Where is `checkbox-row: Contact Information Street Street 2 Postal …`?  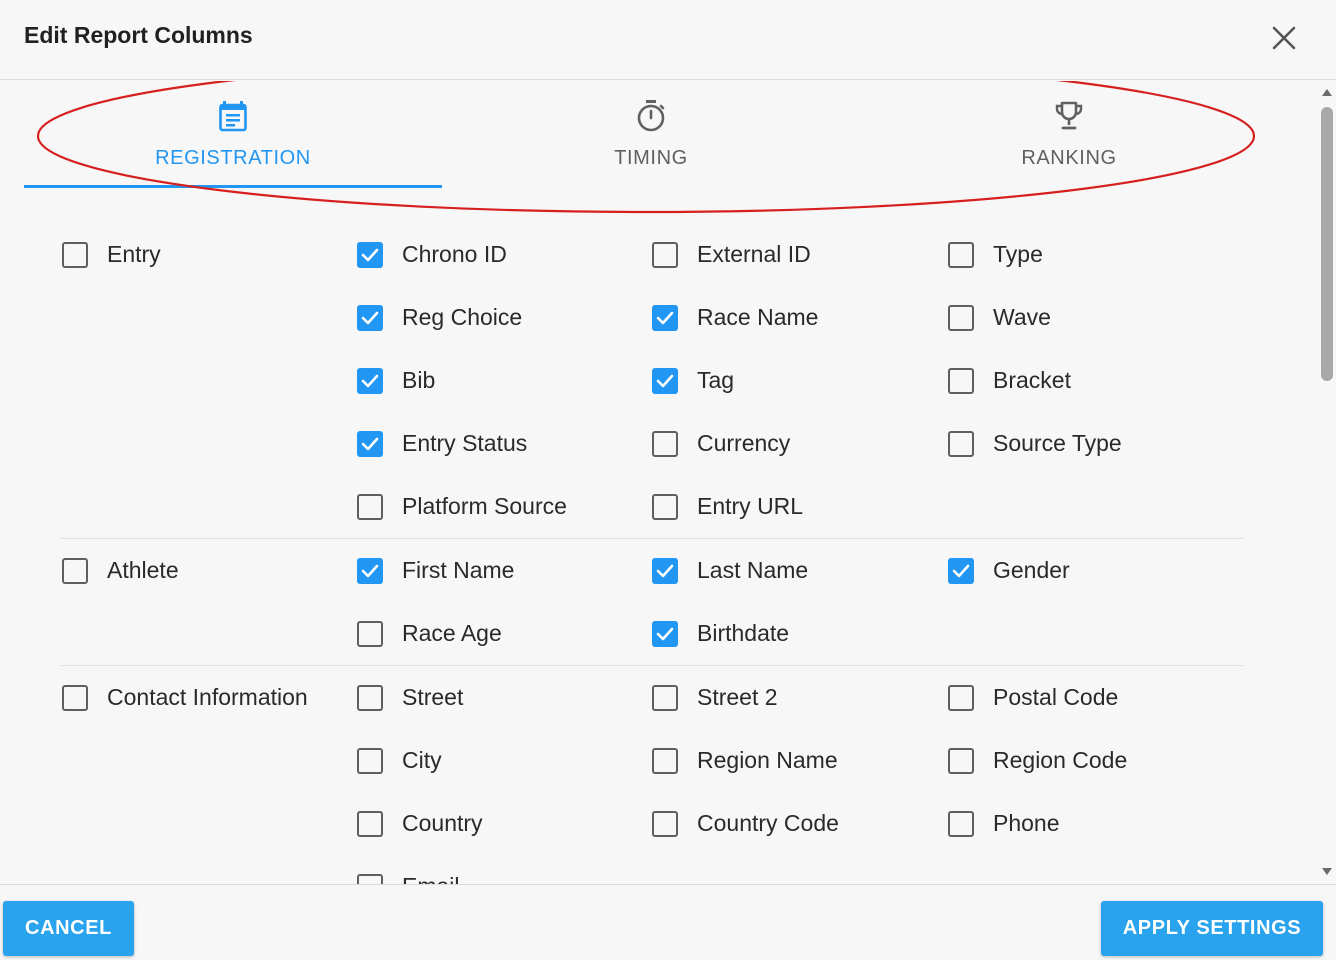
checkbox-row: Contact Information Street Street 2 Postal … is located at coordinates (652, 697).